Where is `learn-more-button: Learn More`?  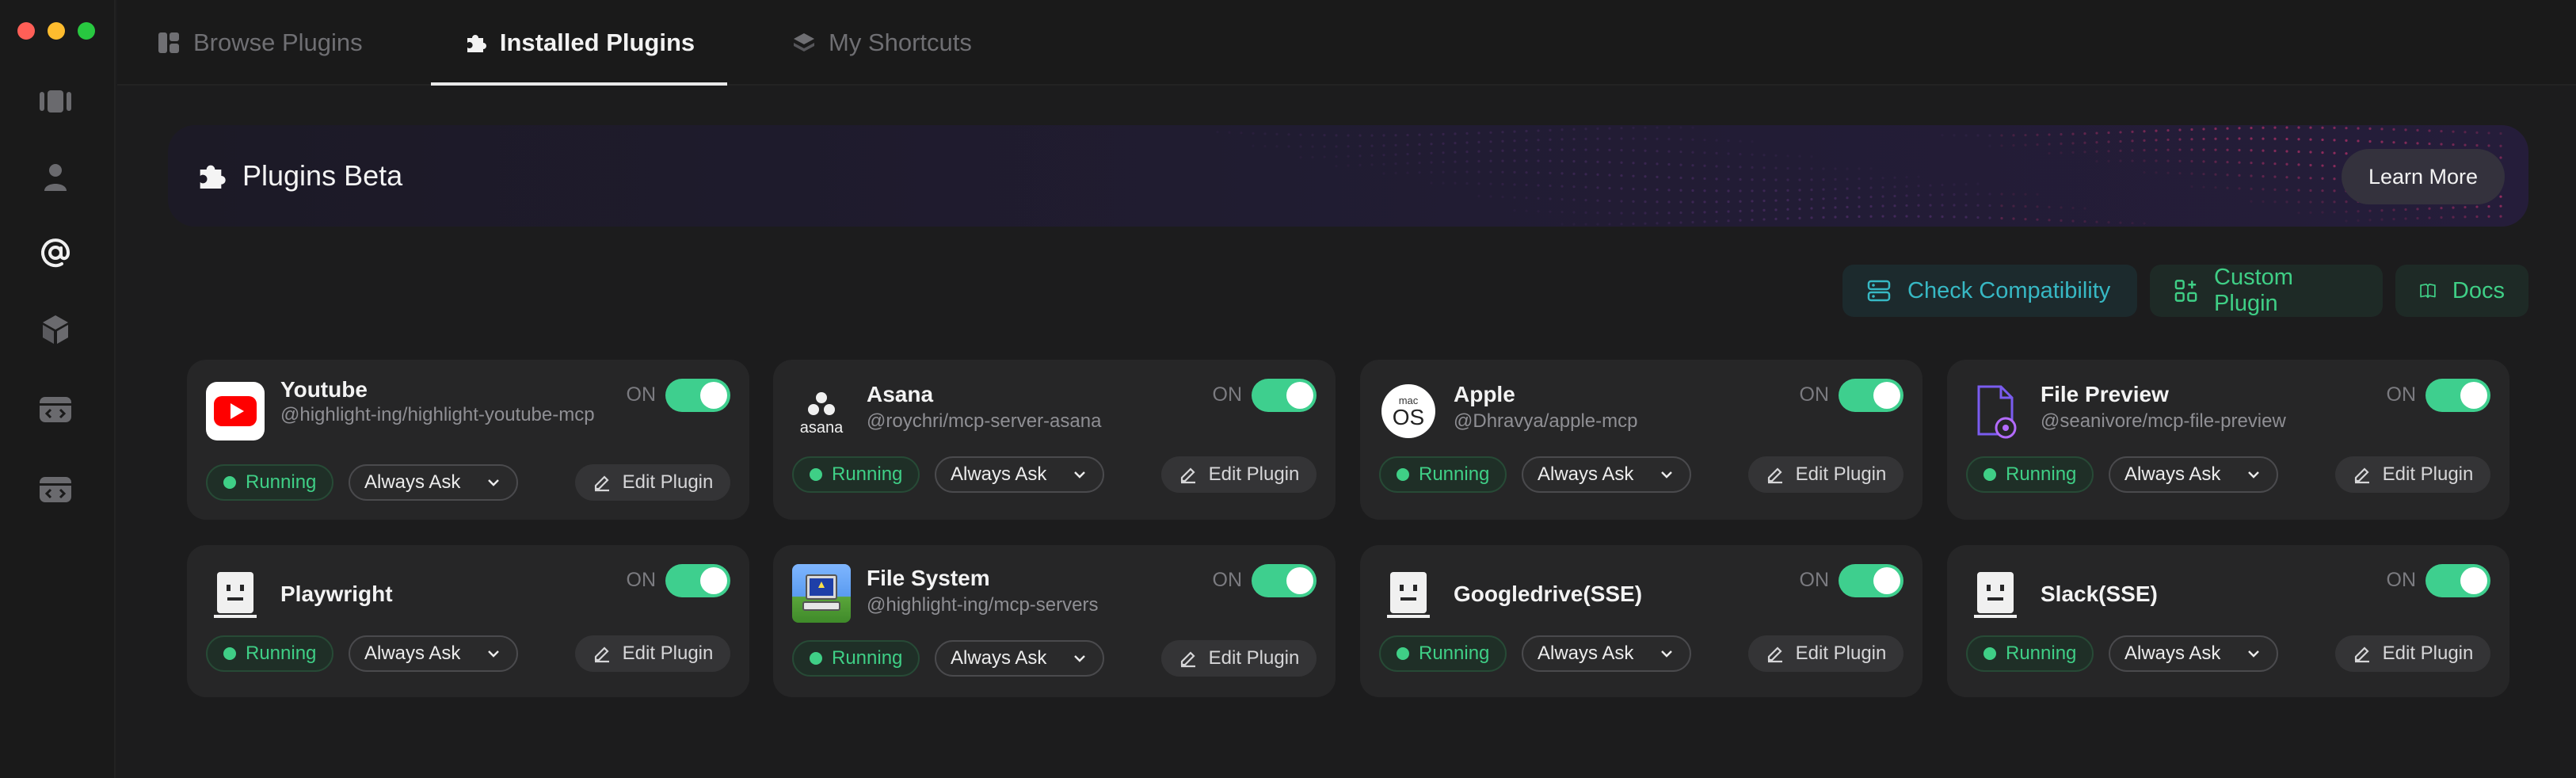 learn-more-button: Learn More is located at coordinates (2423, 176).